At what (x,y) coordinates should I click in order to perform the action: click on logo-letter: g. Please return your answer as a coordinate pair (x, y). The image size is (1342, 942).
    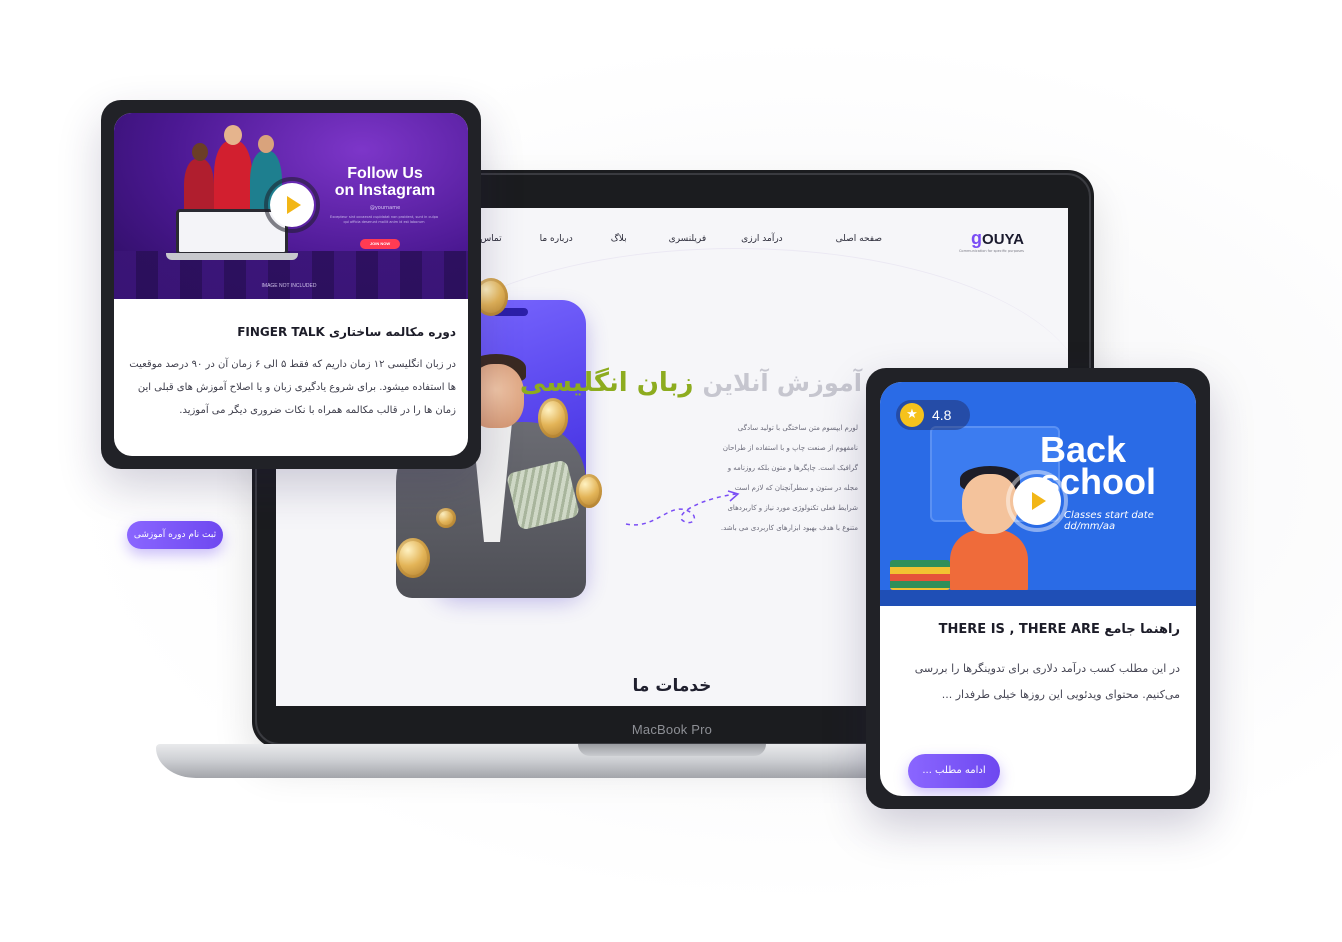
    Looking at the image, I should click on (977, 238).